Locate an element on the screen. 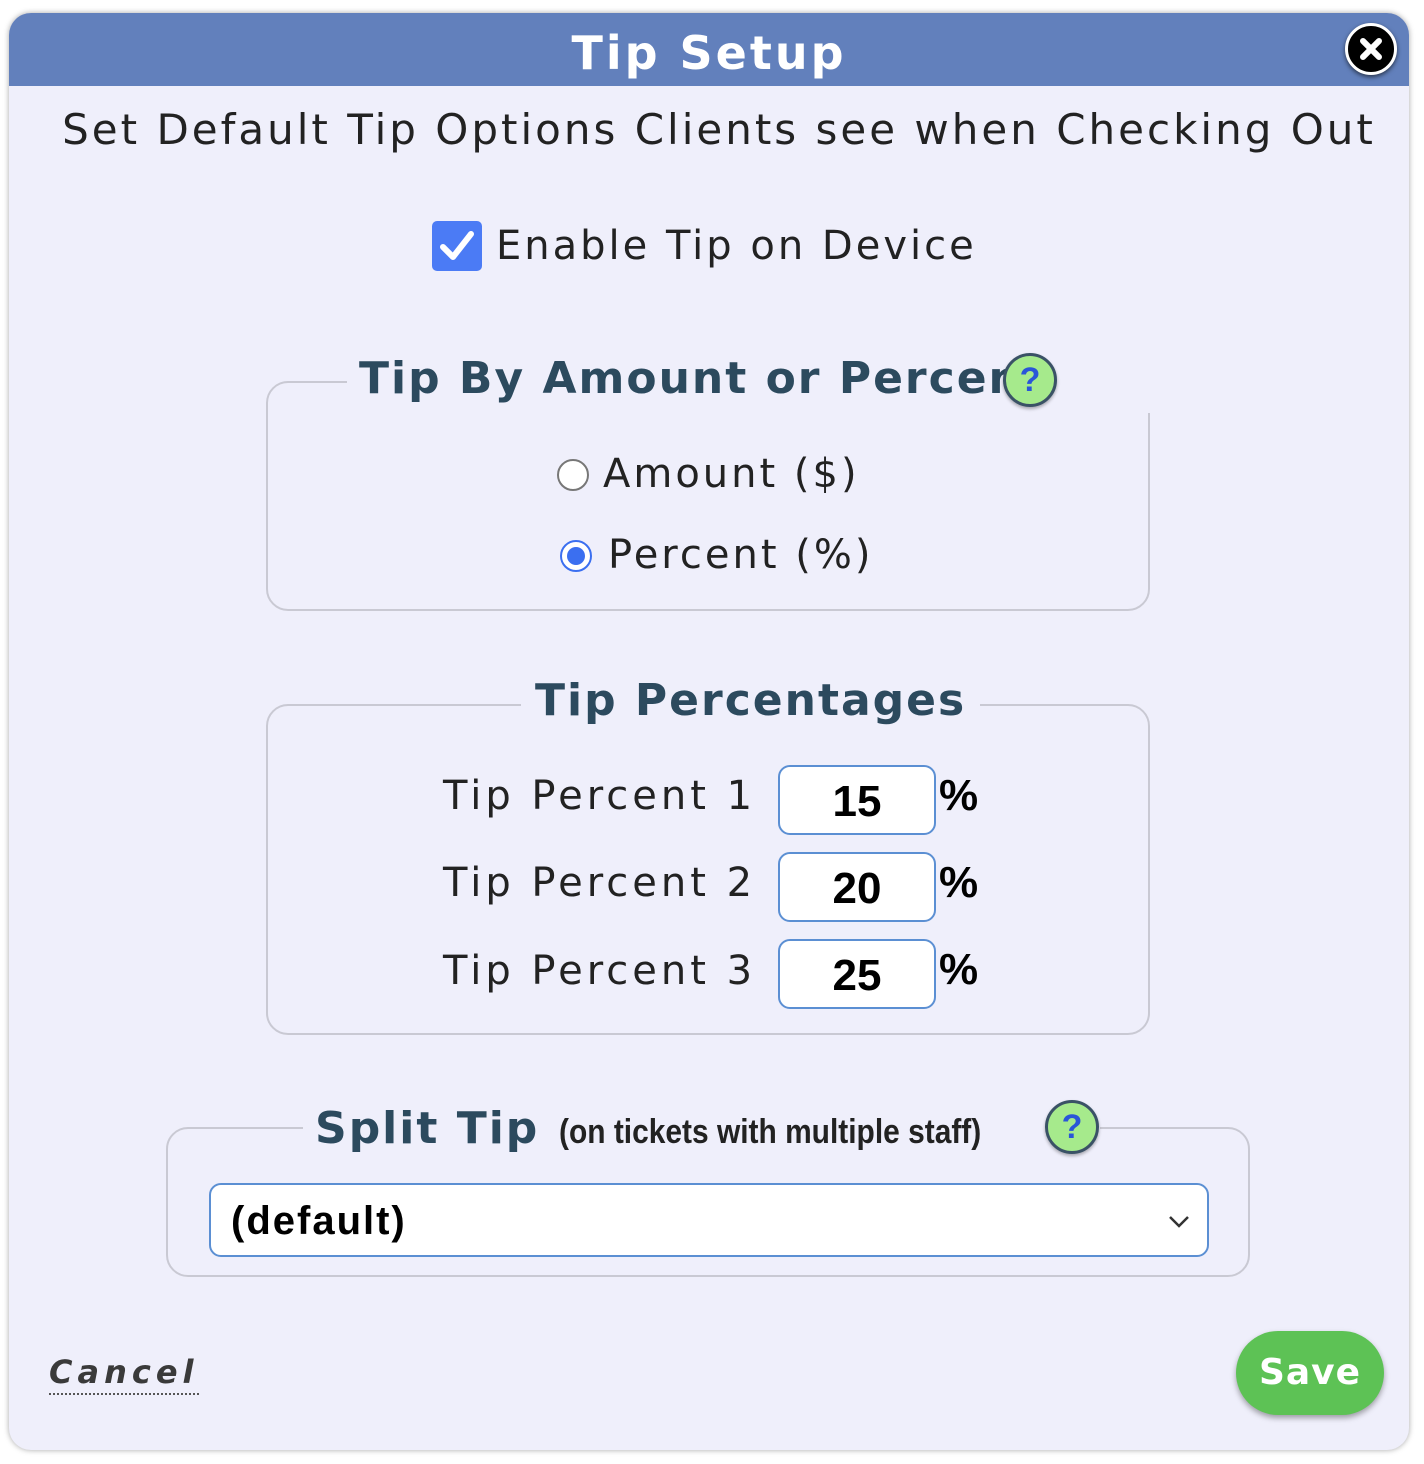 This screenshot has width=1424, height=1464. tip-percent-3-label: Tip Percent 3 is located at coordinates (600, 971).